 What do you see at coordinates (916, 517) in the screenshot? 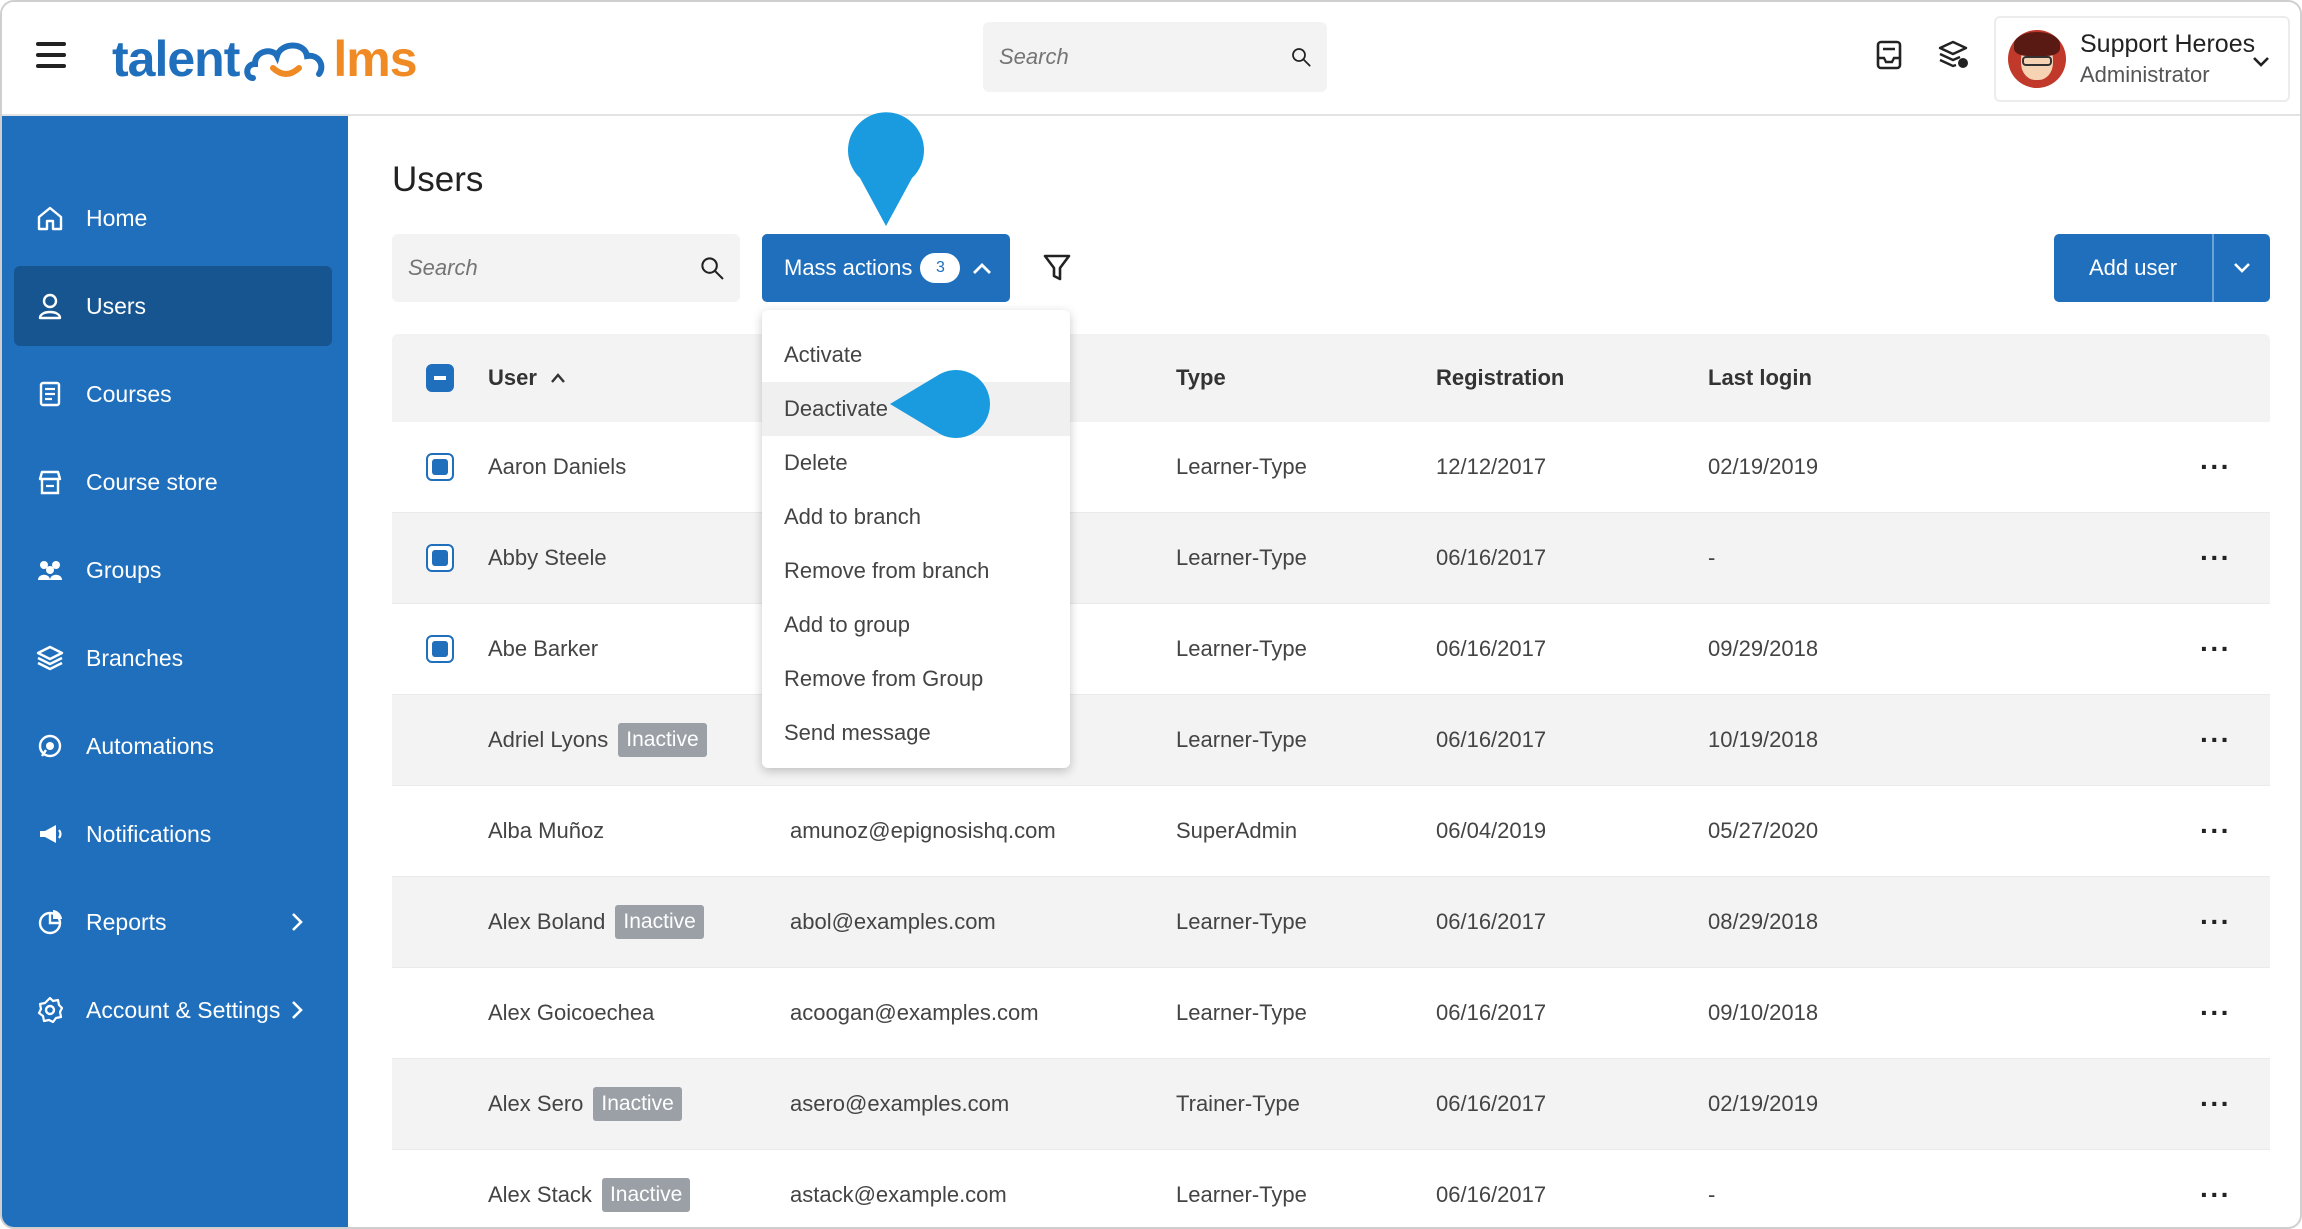
I see `menu-item-add-to-branch: Add to branch` at bounding box center [916, 517].